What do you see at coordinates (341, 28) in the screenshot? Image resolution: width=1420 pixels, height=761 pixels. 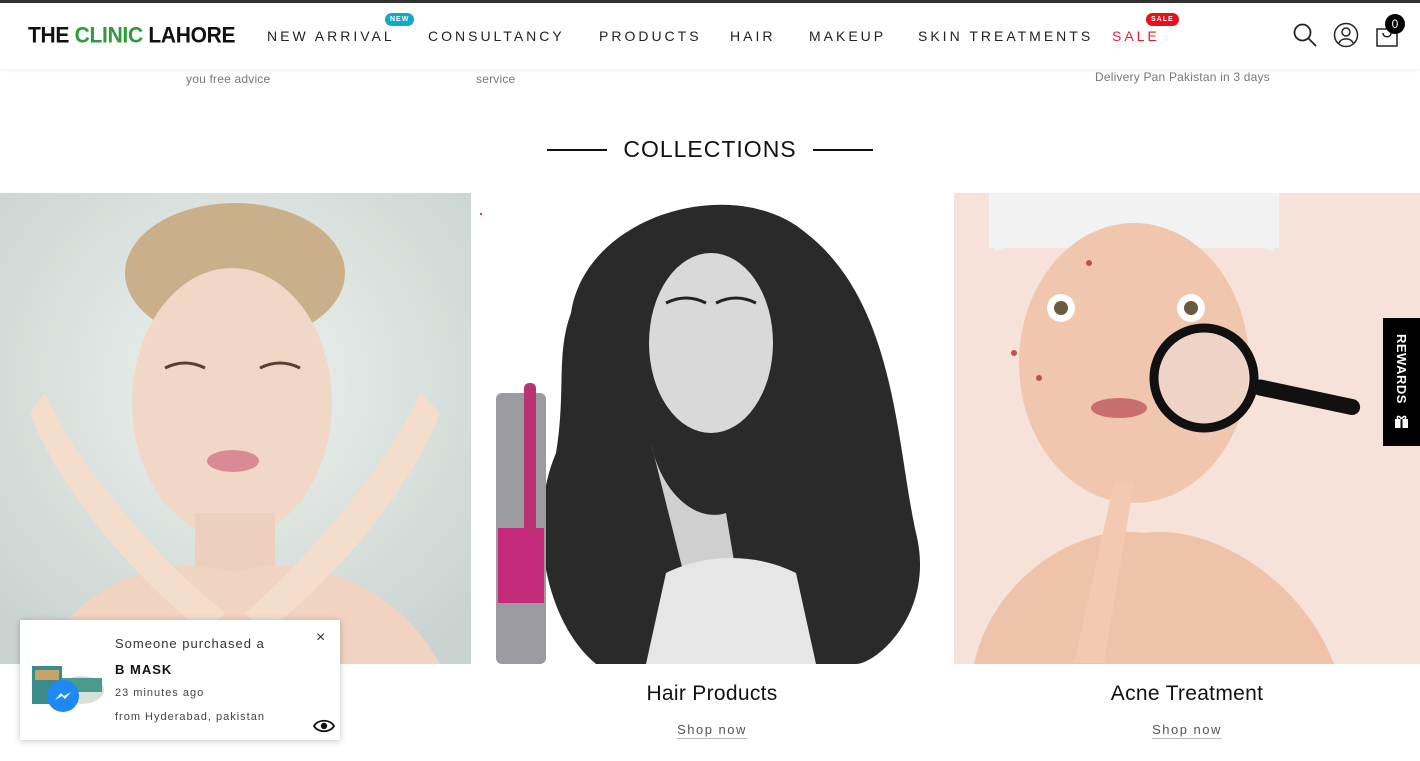 I see `nav-new-arrival: NEW ARRIVAL NEW` at bounding box center [341, 28].